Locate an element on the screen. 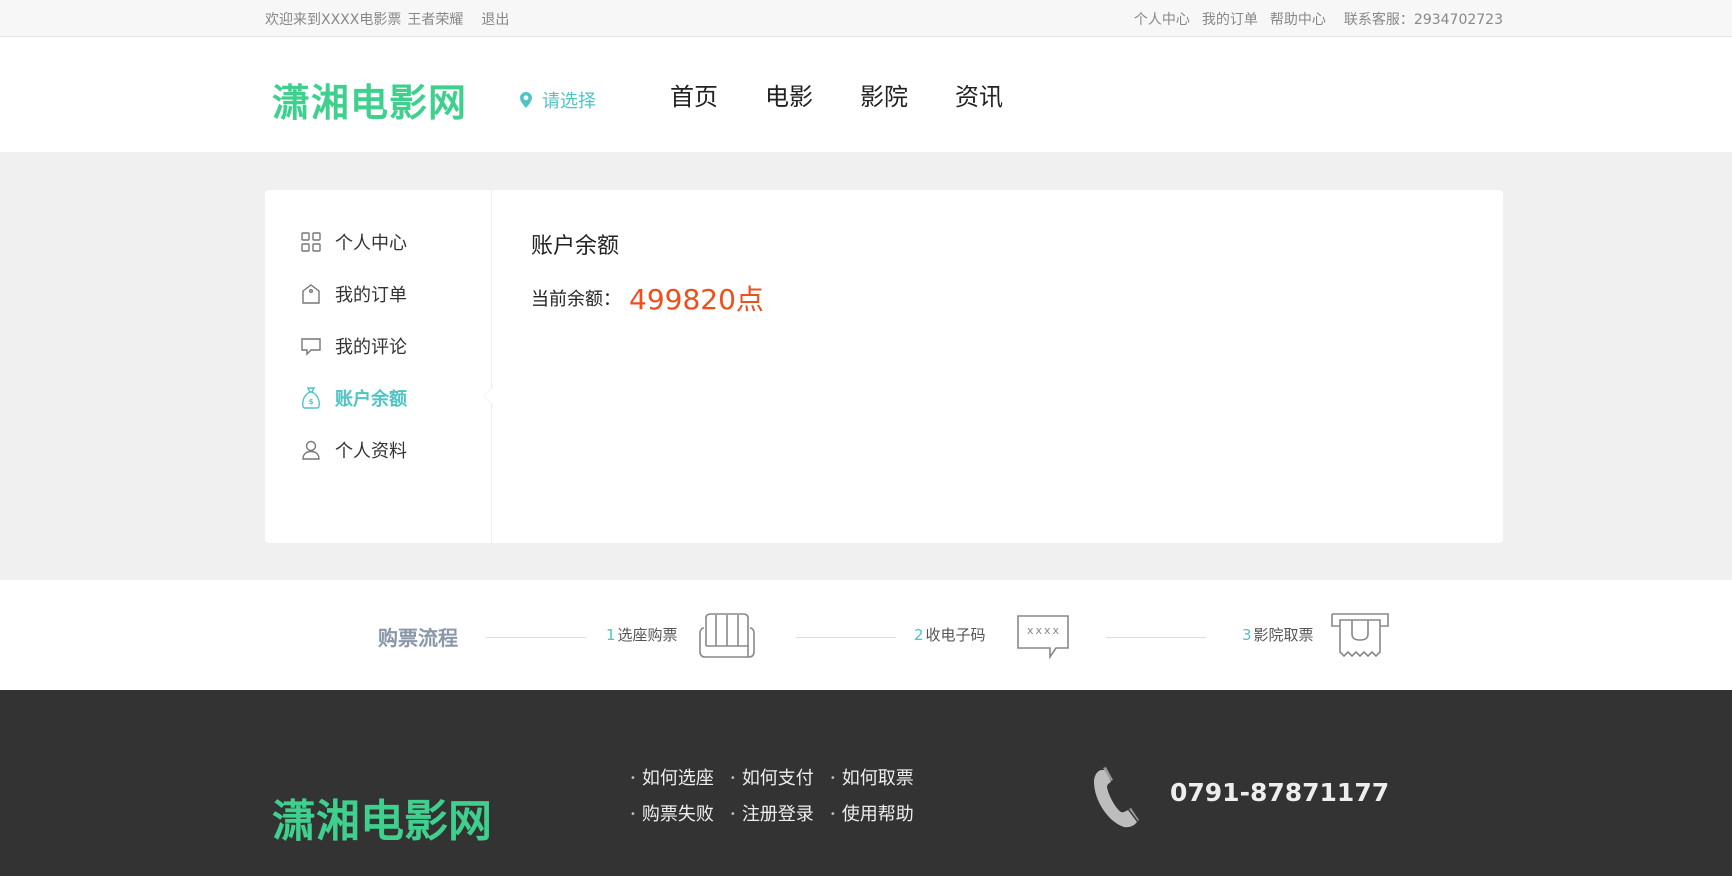  seat-icon is located at coordinates (727, 635).